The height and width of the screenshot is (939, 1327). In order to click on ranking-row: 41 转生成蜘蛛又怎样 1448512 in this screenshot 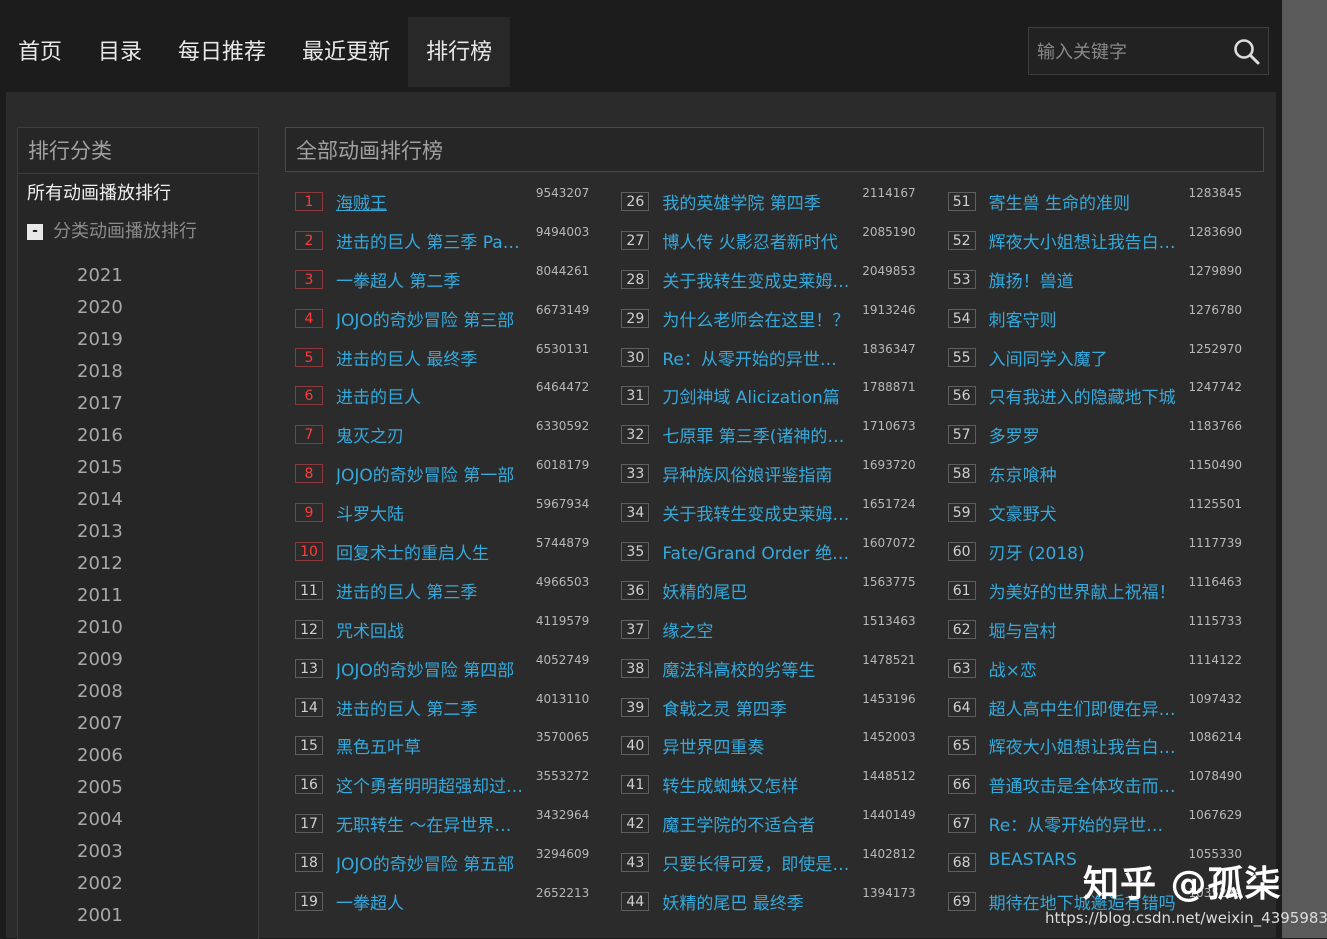, I will do `click(774, 786)`.